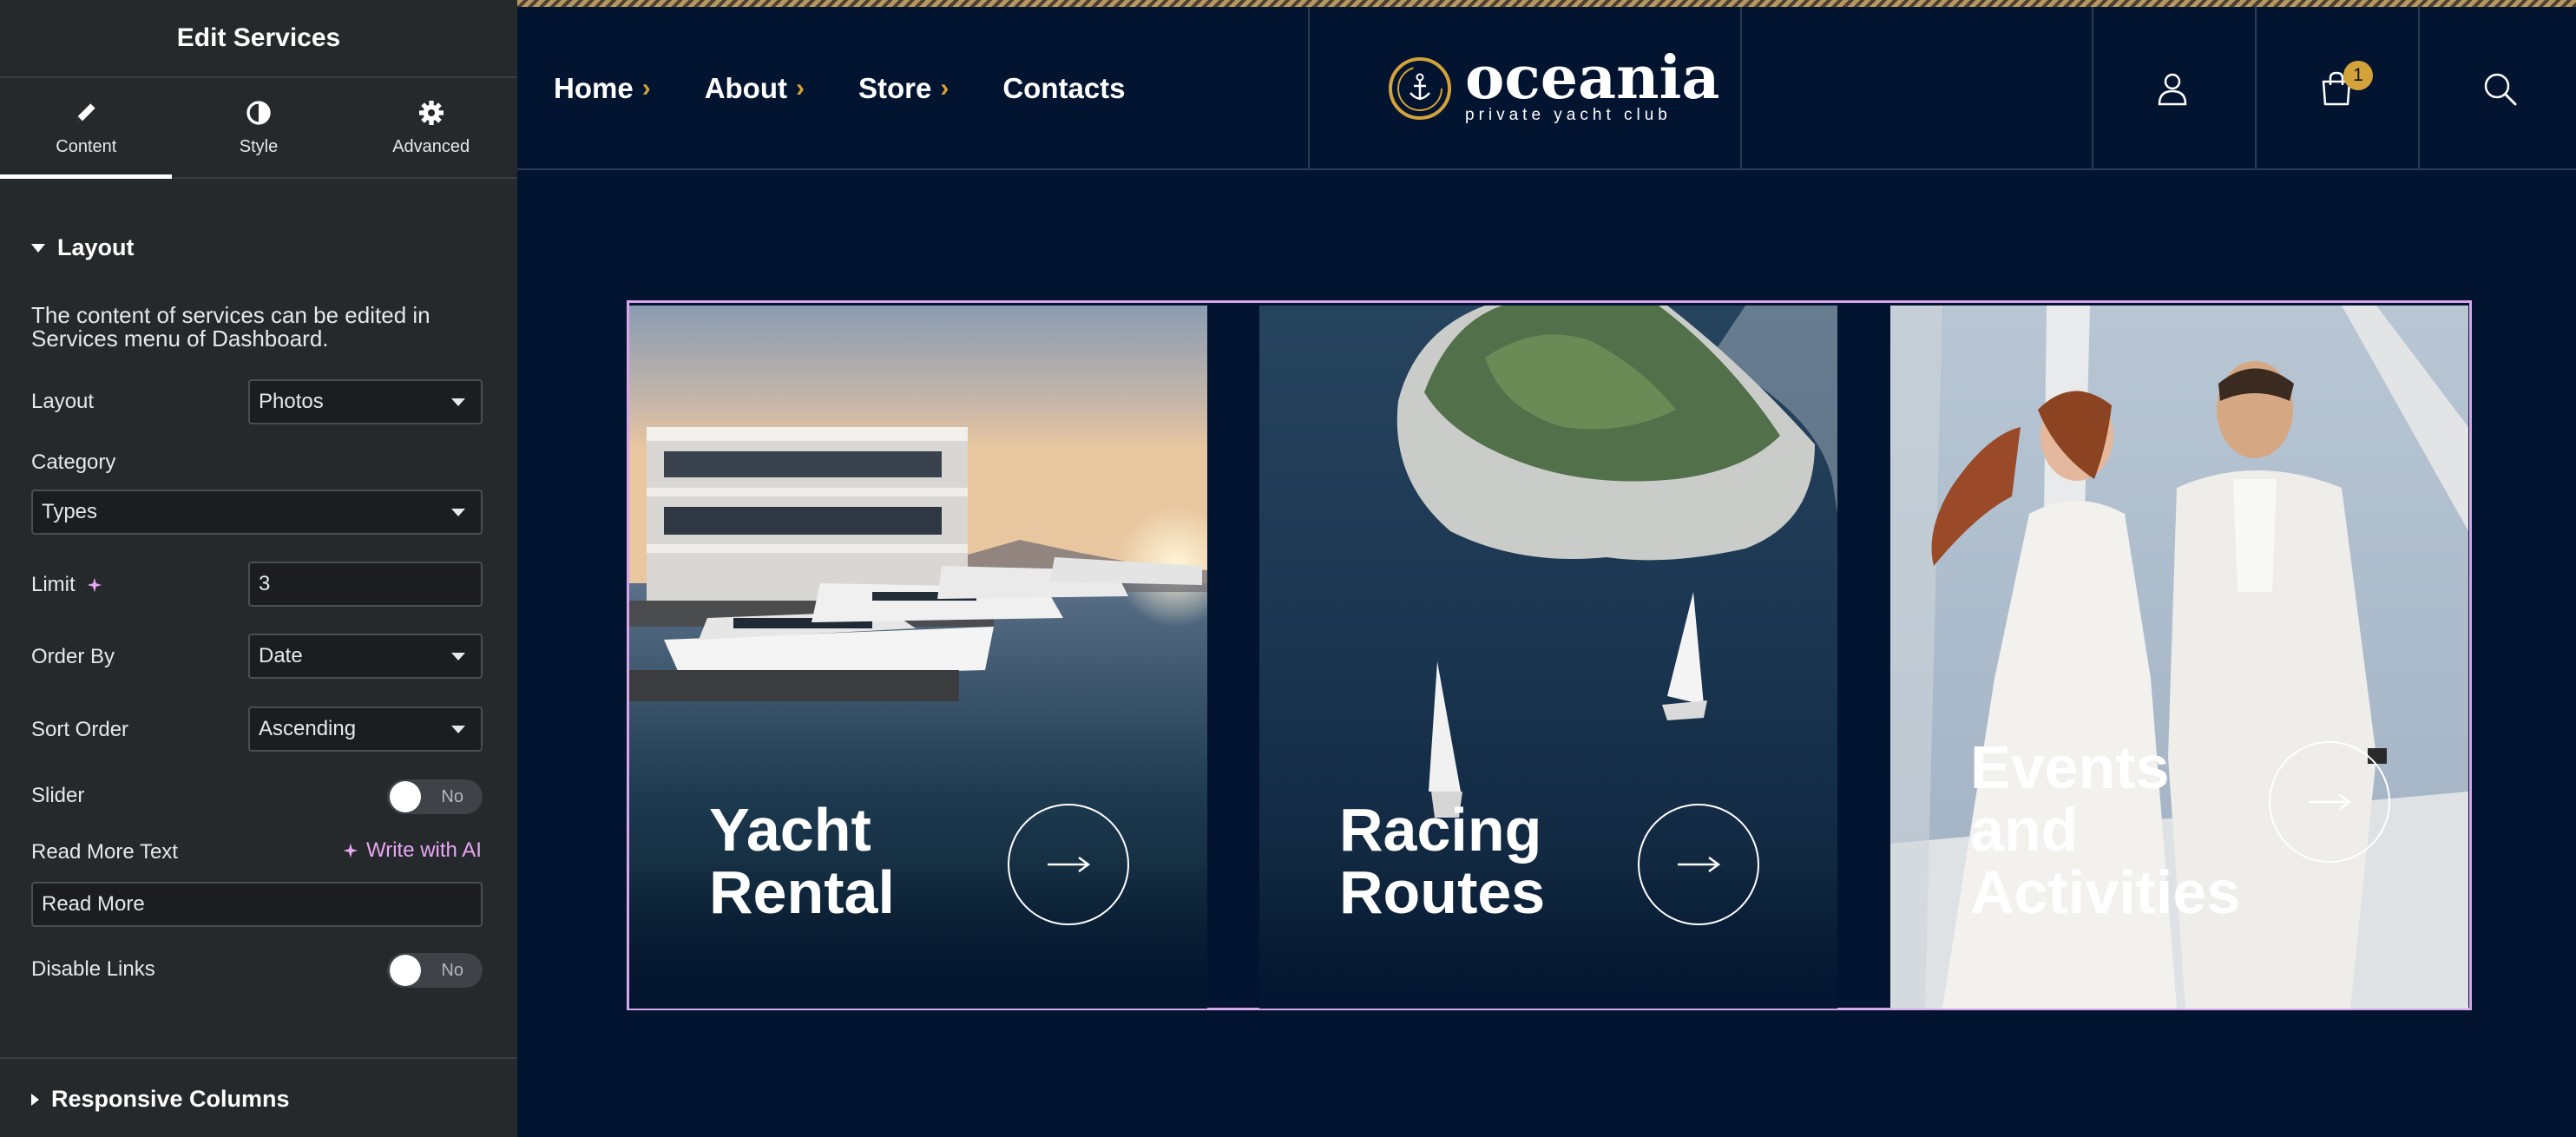 This screenshot has width=2576, height=1137. I want to click on rope-border, so click(1547, 3).